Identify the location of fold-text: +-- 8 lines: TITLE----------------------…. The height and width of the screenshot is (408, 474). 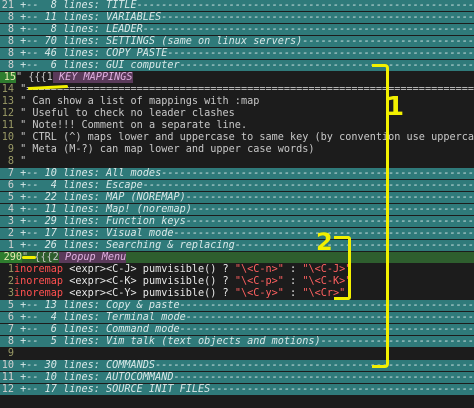
(244, 5).